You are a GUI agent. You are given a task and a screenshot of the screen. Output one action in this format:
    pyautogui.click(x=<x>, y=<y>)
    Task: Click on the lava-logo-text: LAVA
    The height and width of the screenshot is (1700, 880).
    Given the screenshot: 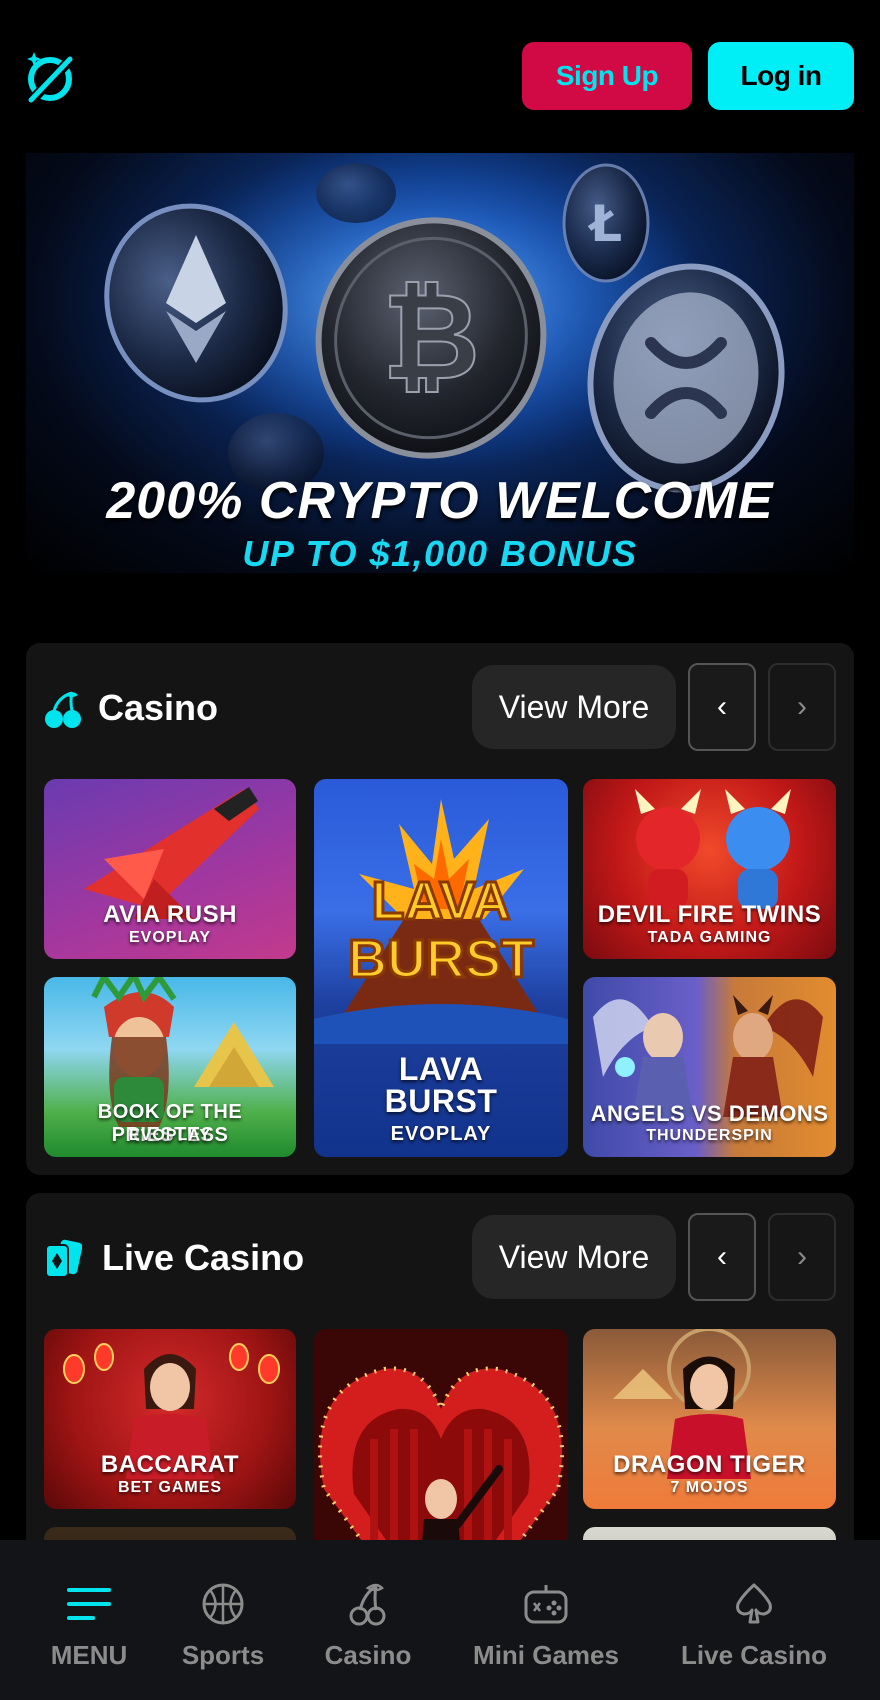 What is the action you would take?
    pyautogui.click(x=441, y=901)
    